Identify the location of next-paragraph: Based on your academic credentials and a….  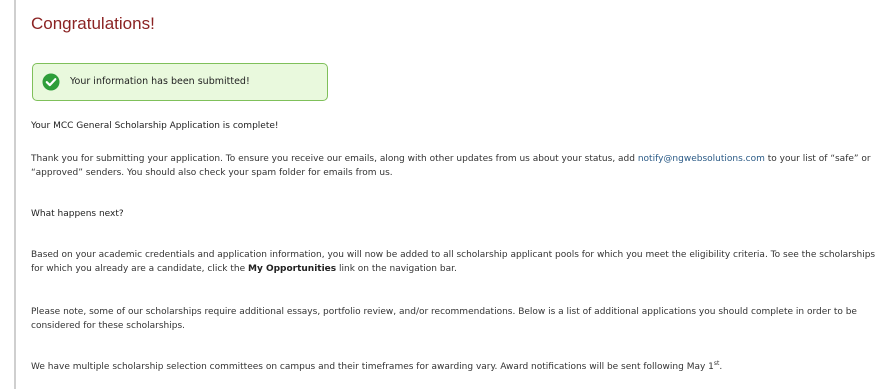
(453, 262).